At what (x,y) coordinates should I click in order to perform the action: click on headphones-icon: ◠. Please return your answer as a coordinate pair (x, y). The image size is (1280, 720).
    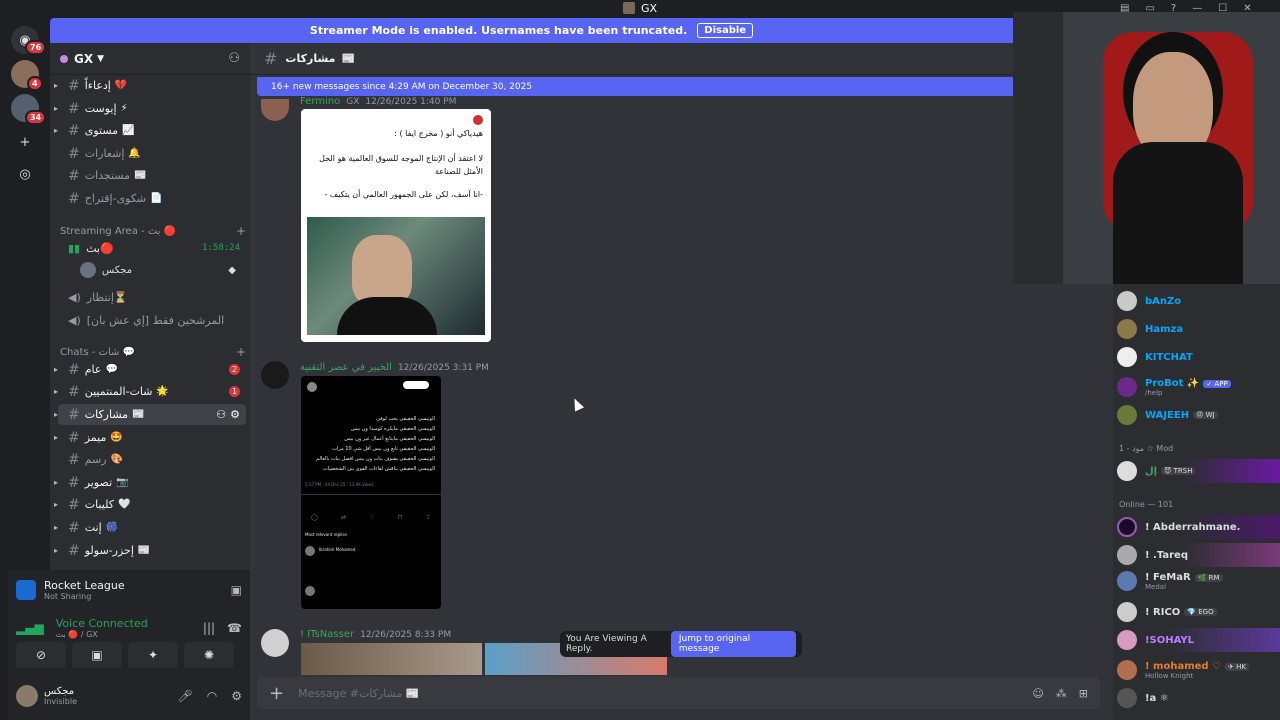
    Looking at the image, I should click on (212, 696).